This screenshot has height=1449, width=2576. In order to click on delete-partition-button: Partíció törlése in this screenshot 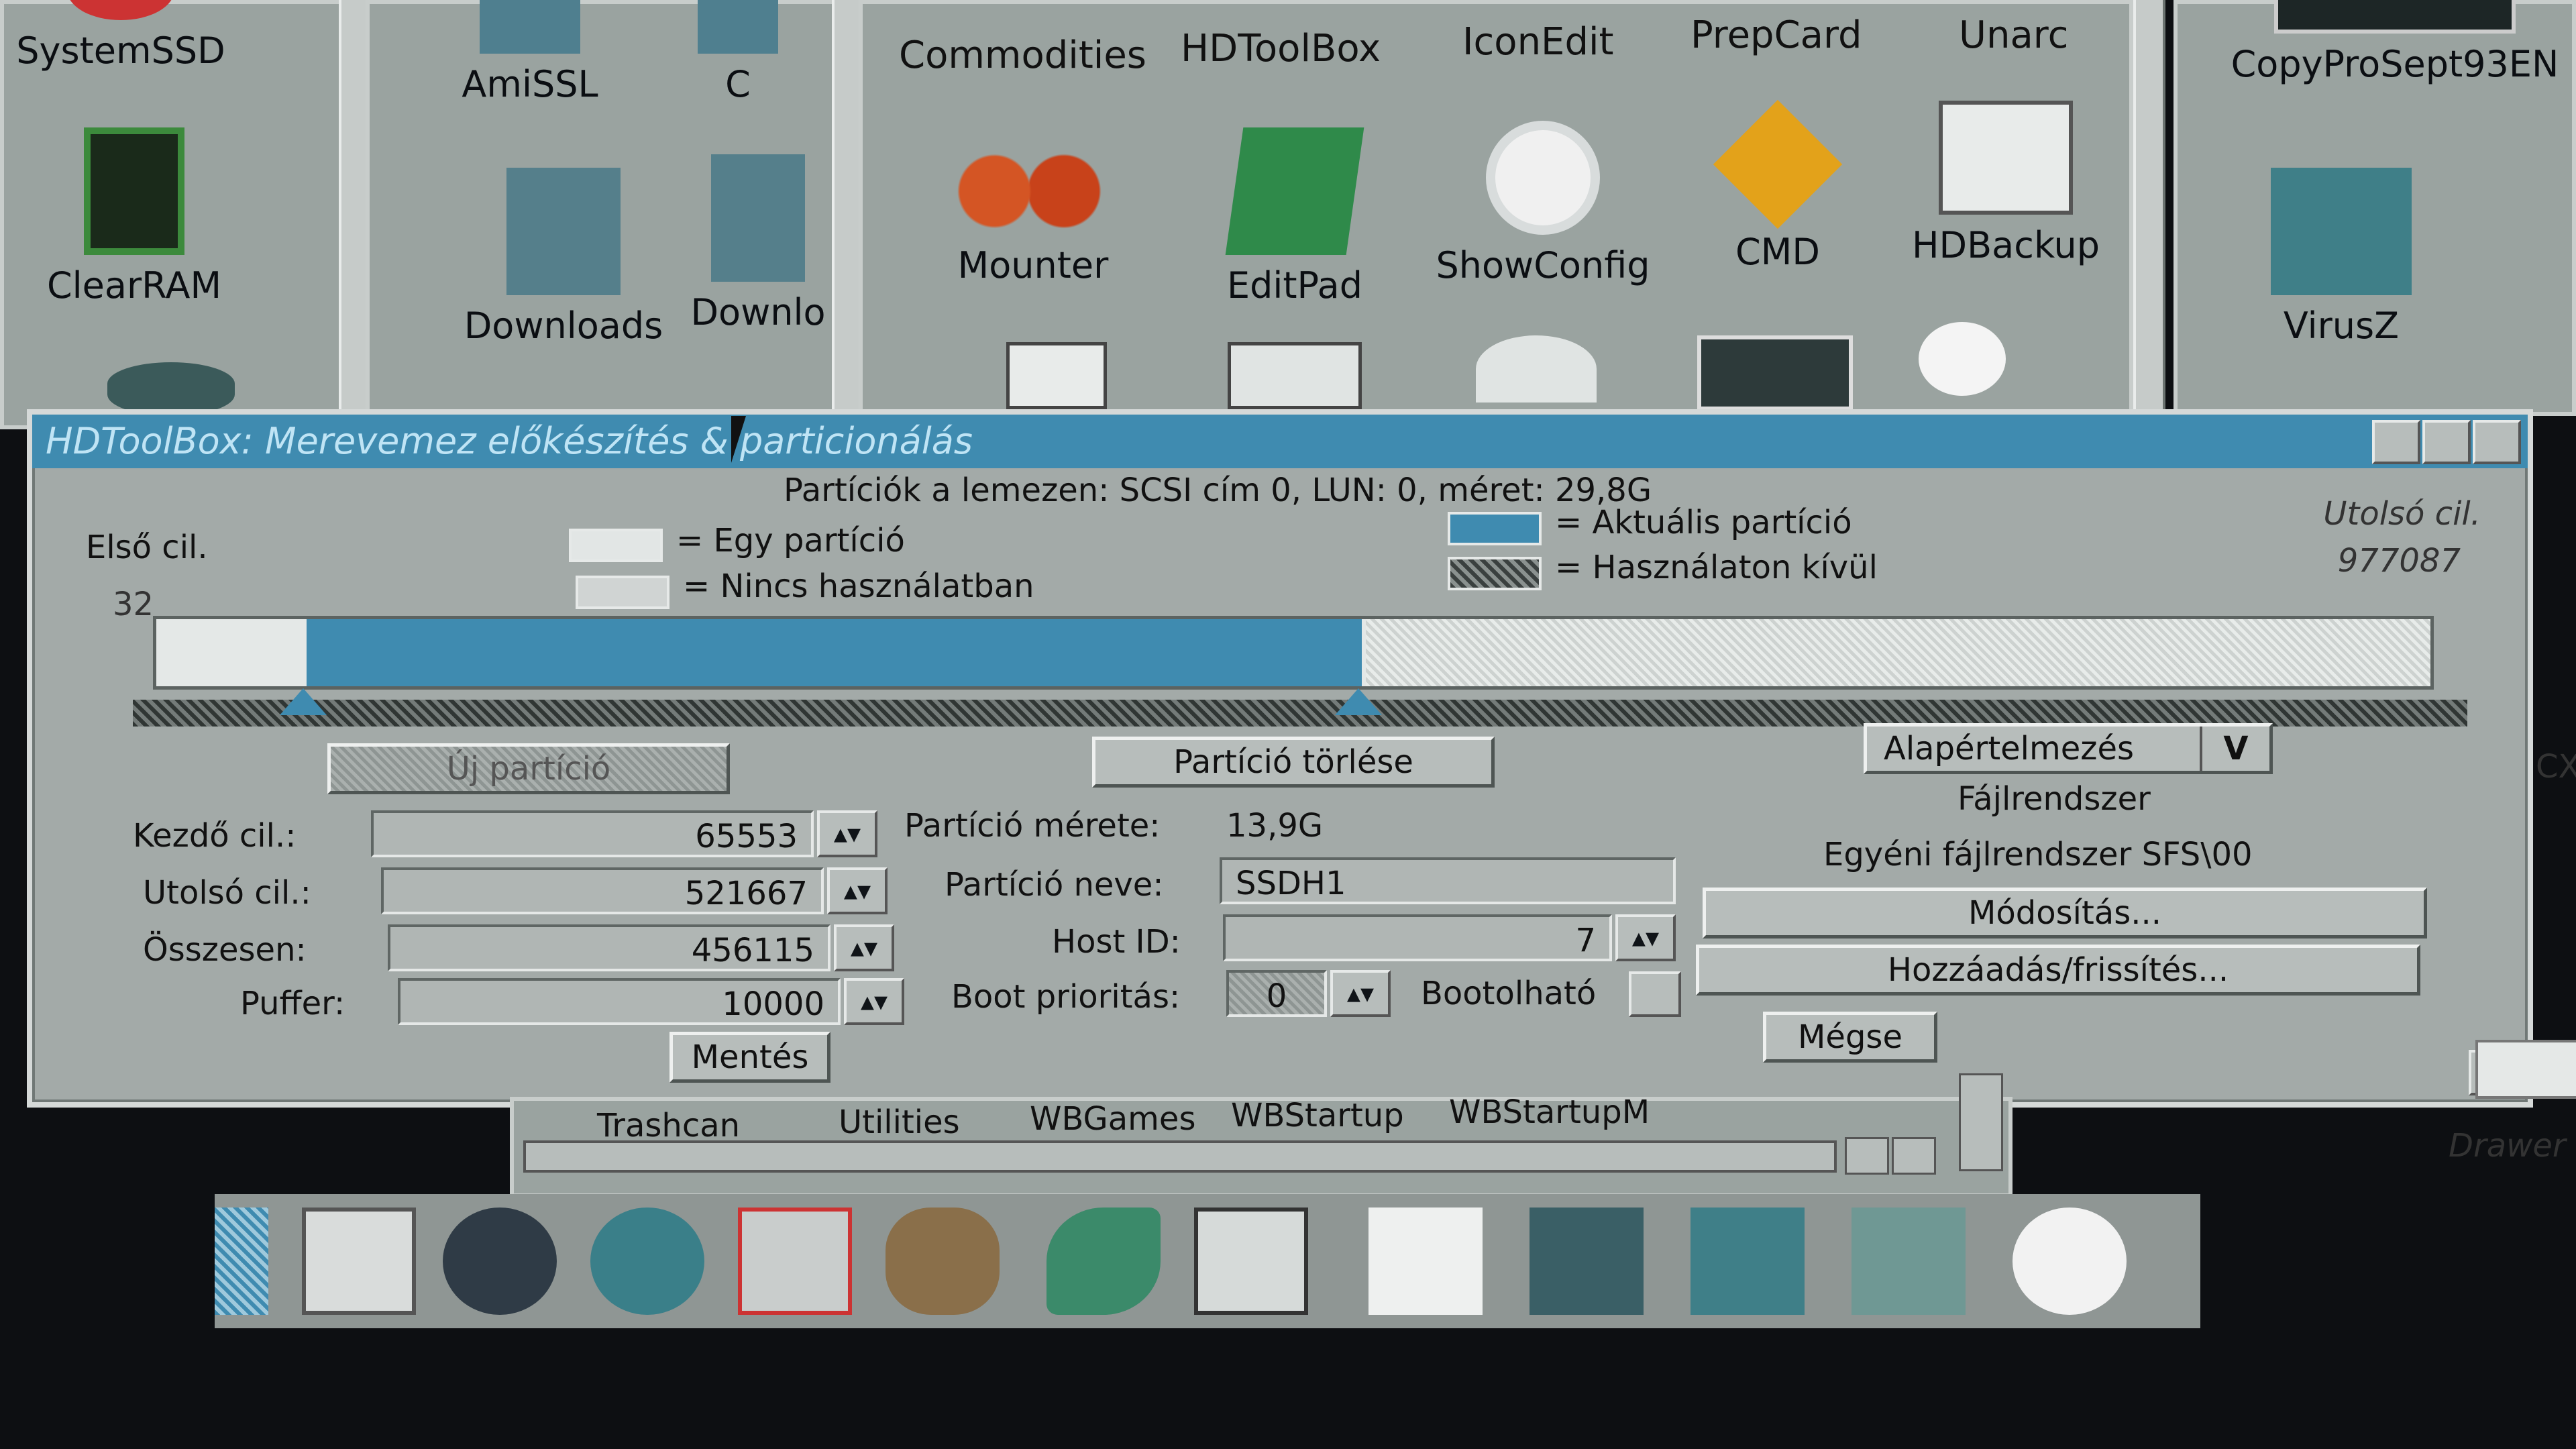, I will do `click(1293, 762)`.